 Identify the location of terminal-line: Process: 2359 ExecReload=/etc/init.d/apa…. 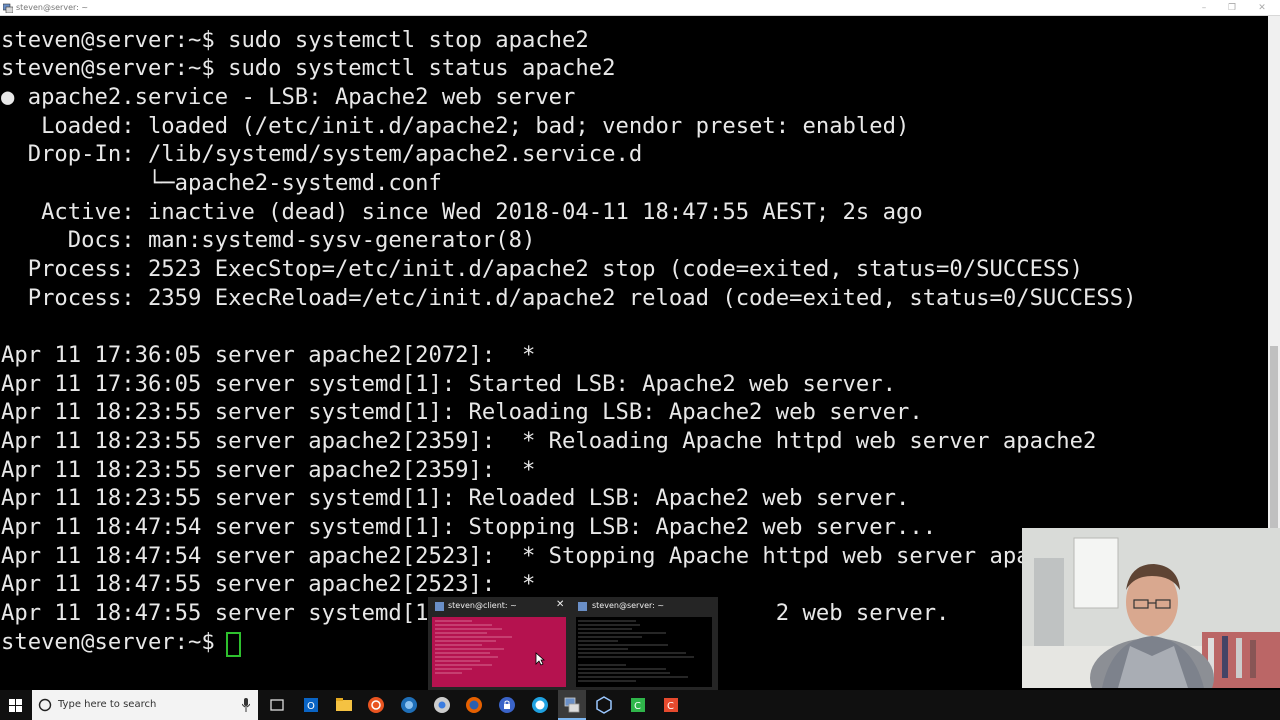
(569, 298).